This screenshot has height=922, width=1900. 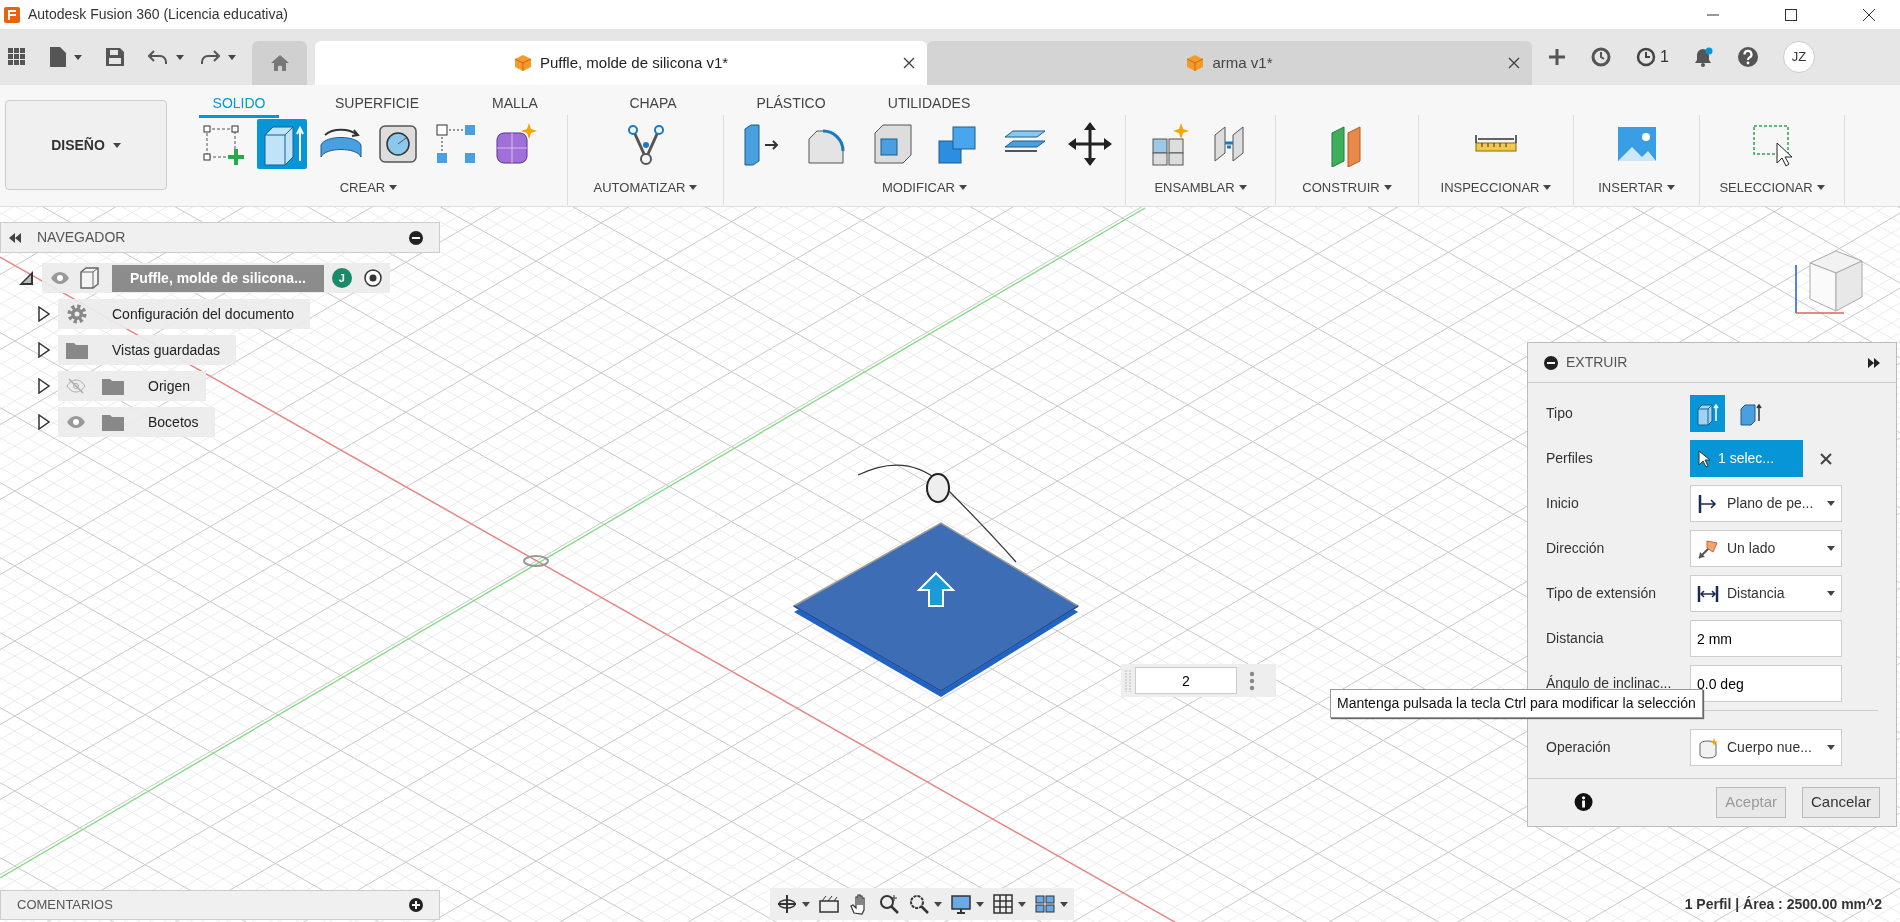 What do you see at coordinates (1128, 680) in the screenshot?
I see `grip-icon` at bounding box center [1128, 680].